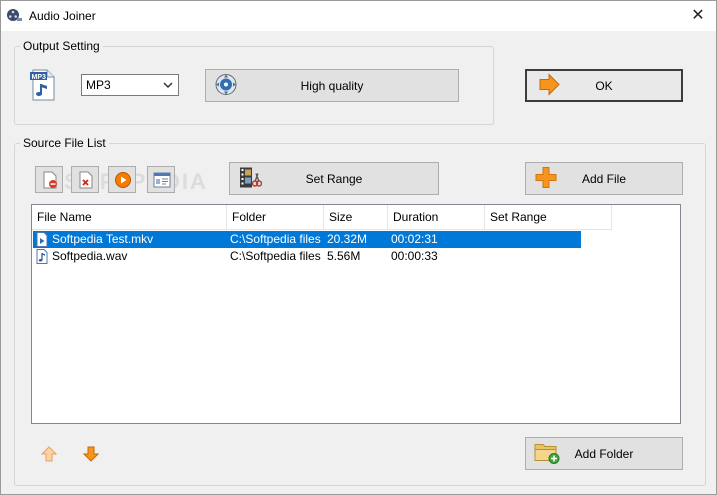 Image resolution: width=717 pixels, height=495 pixels. I want to click on column-header-set-range: Set Range, so click(548, 217).